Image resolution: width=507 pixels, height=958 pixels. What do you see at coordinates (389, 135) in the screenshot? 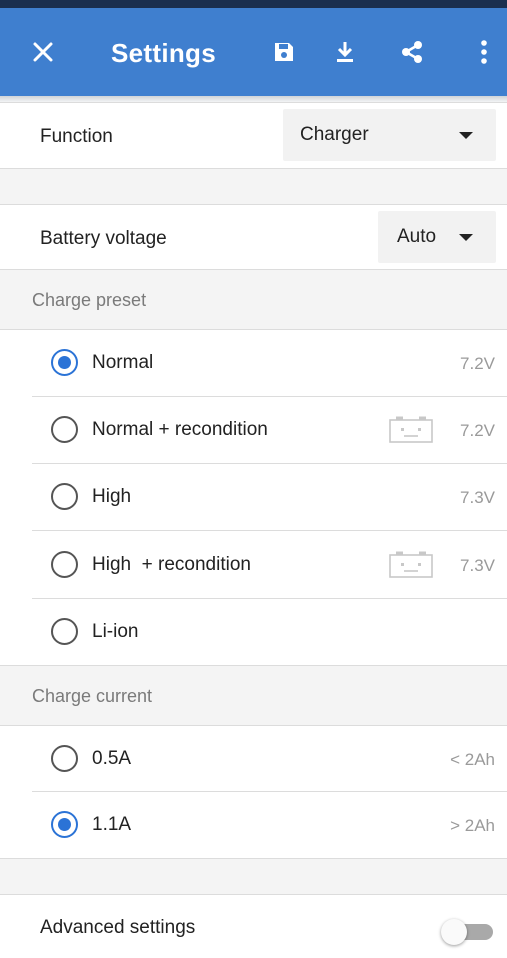
I see `function-select: Charger` at bounding box center [389, 135].